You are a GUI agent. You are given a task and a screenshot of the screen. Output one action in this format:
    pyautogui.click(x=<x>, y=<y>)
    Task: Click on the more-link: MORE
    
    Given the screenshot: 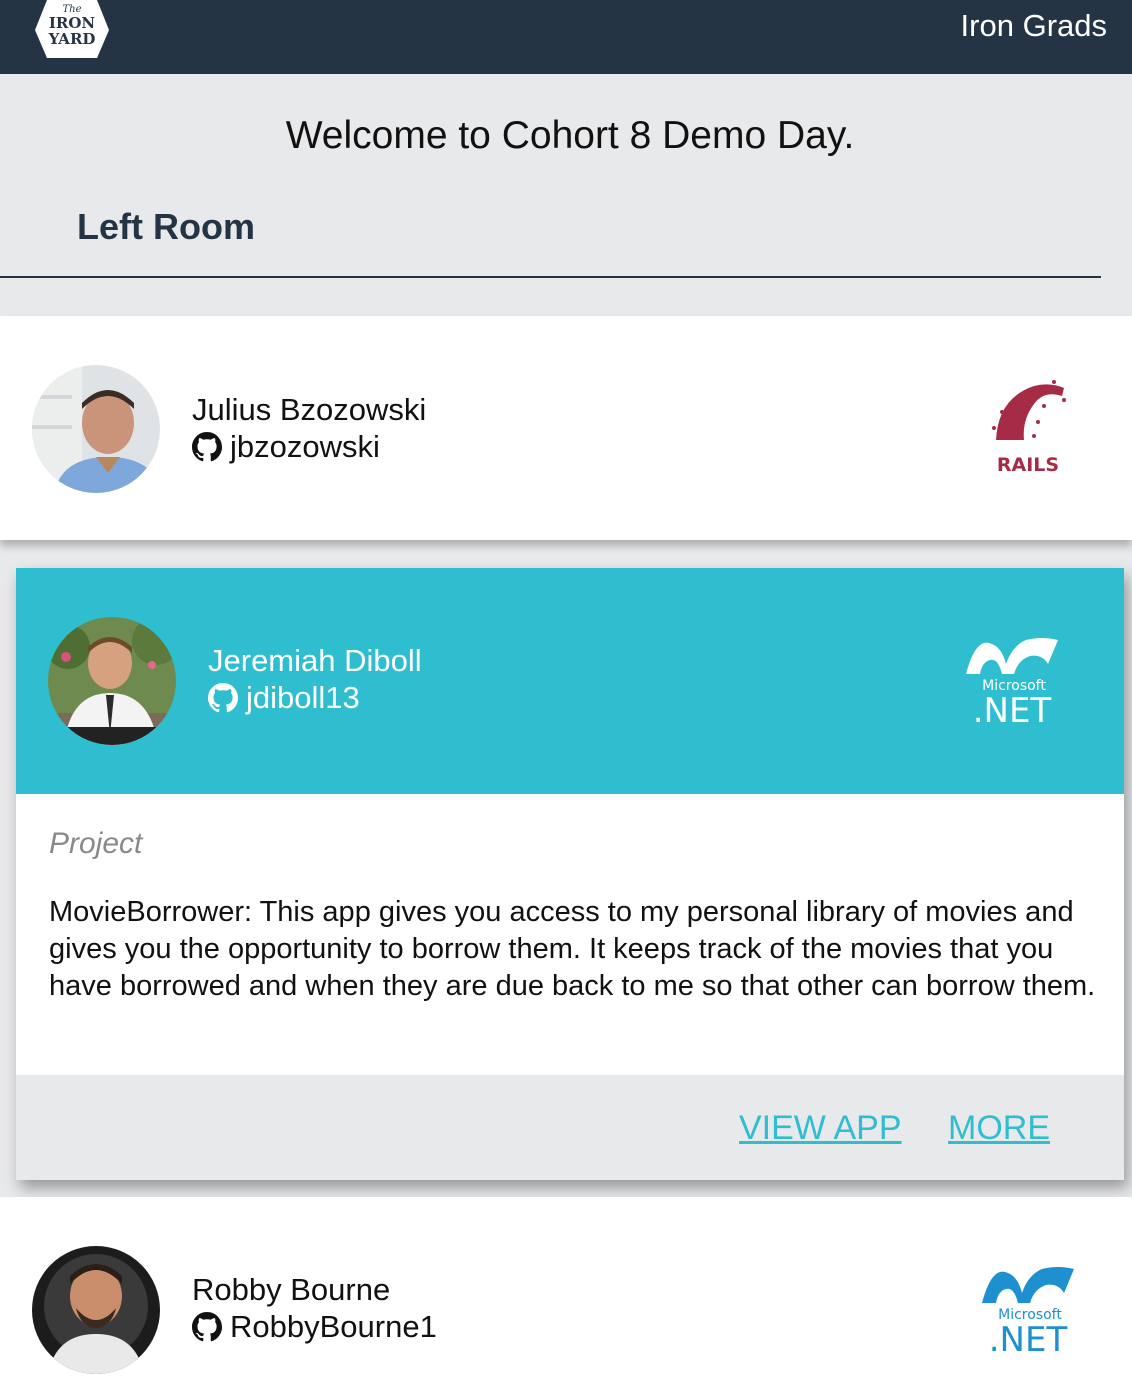 What is the action you would take?
    pyautogui.click(x=999, y=1128)
    